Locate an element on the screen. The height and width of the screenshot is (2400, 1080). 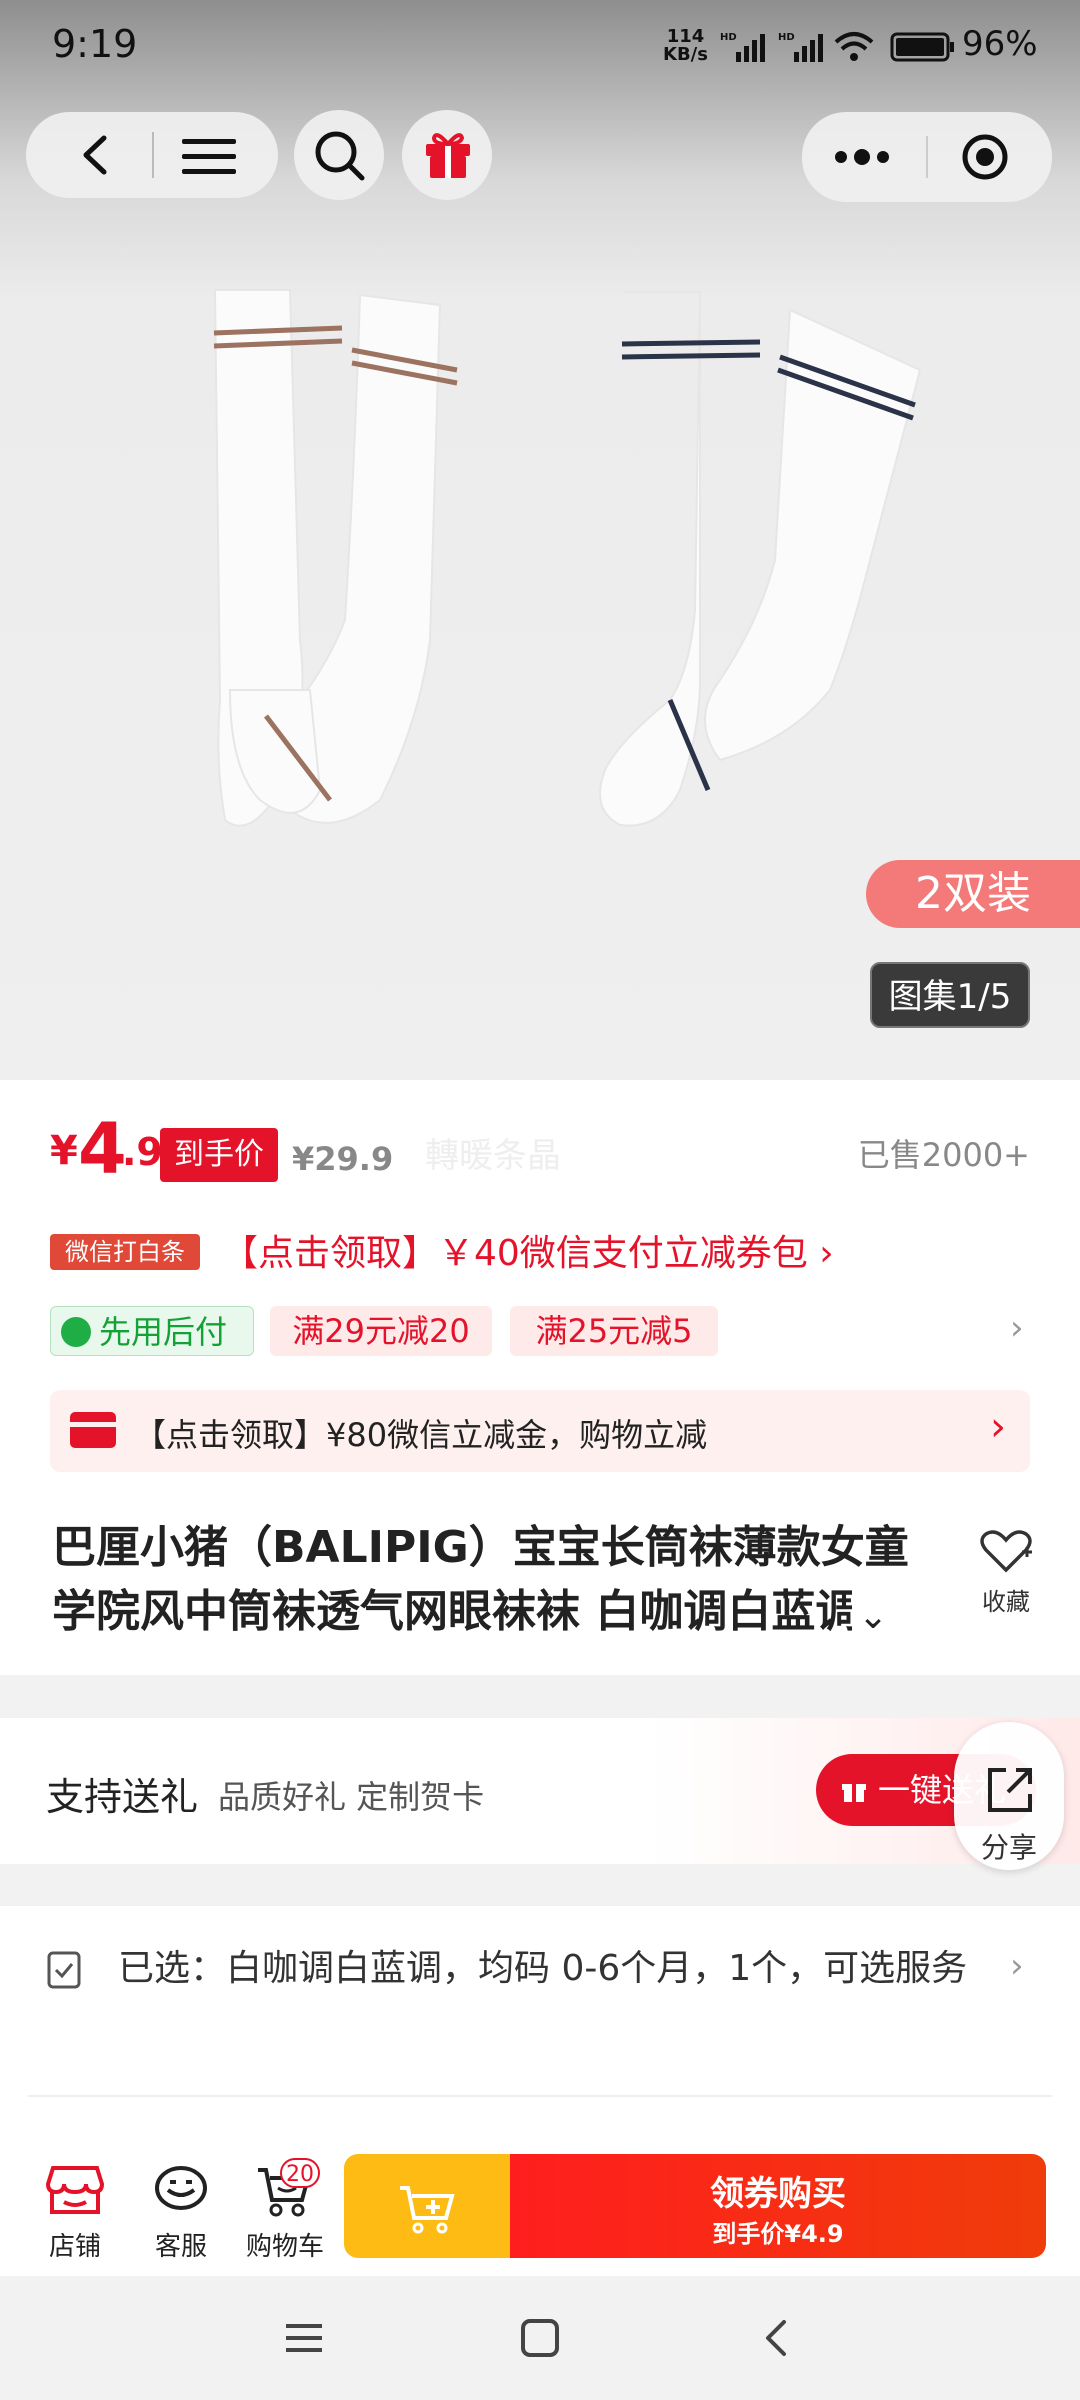
service-tab: 客服 is located at coordinates (181, 2210).